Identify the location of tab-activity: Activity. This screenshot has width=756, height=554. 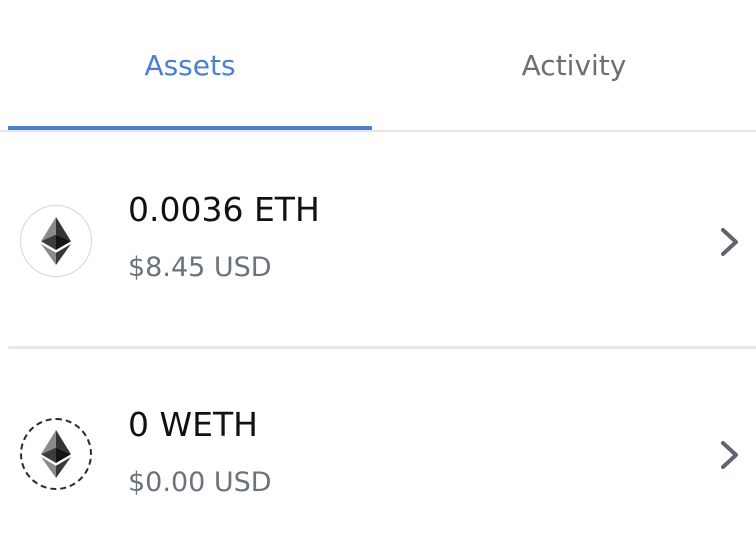
(574, 65).